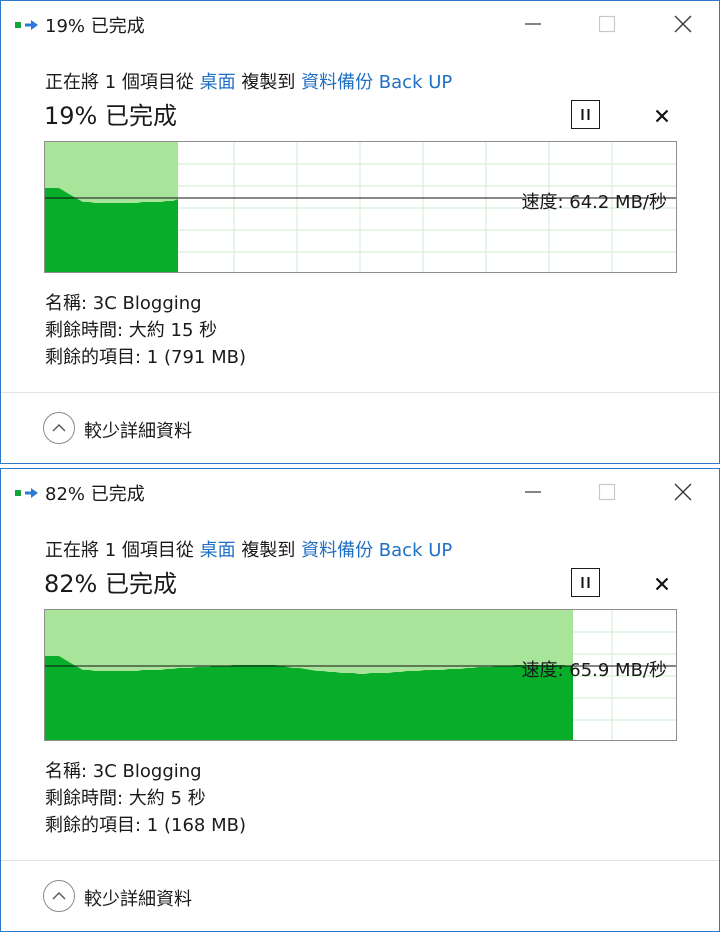 This screenshot has width=720, height=940. What do you see at coordinates (360, 207) in the screenshot?
I see `transfer-speed-graph: 速度: 64.2 MB/秒` at bounding box center [360, 207].